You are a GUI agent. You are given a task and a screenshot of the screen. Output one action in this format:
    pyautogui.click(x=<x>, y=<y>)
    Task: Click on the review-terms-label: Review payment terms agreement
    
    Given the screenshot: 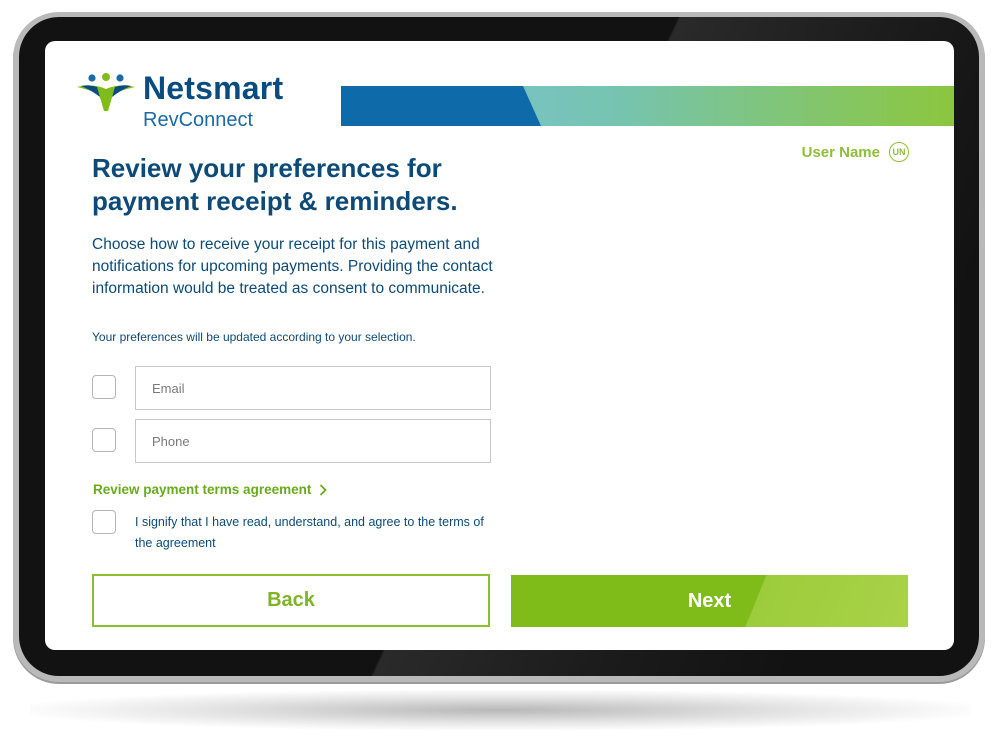 What is the action you would take?
    pyautogui.click(x=202, y=489)
    